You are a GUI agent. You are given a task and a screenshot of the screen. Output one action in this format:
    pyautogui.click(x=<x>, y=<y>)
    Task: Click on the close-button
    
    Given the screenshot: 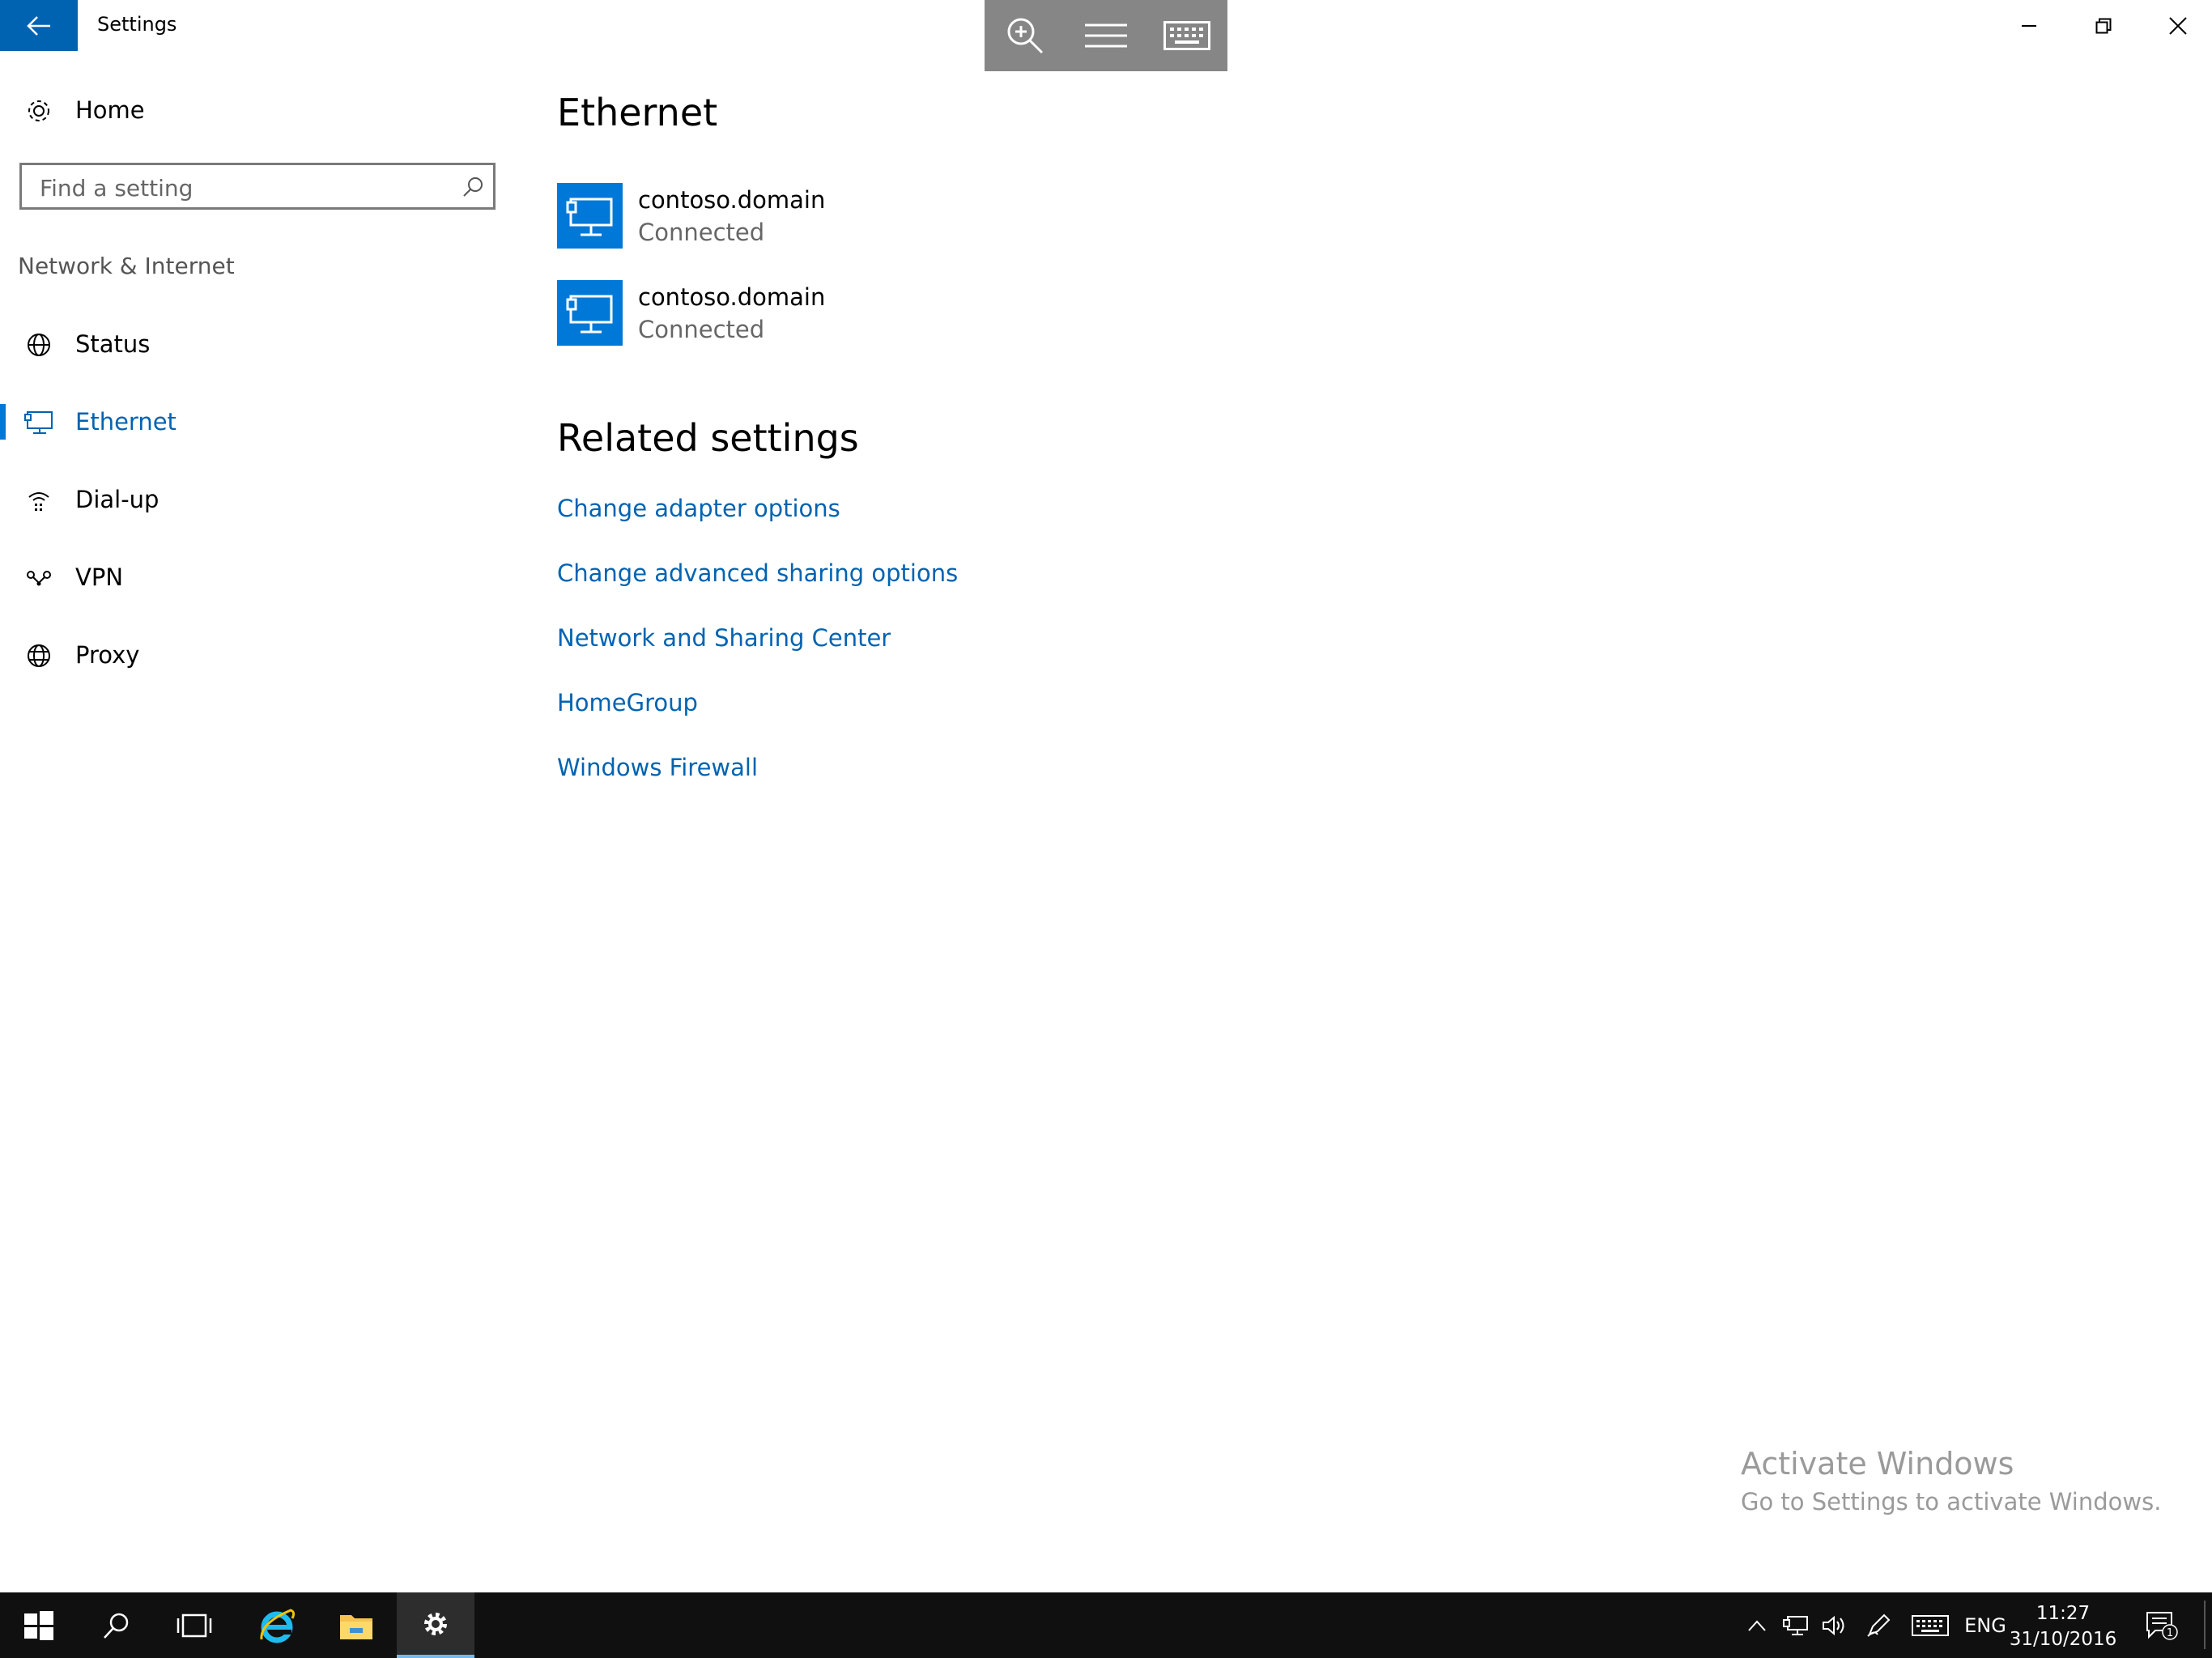 What is the action you would take?
    pyautogui.click(x=2177, y=25)
    